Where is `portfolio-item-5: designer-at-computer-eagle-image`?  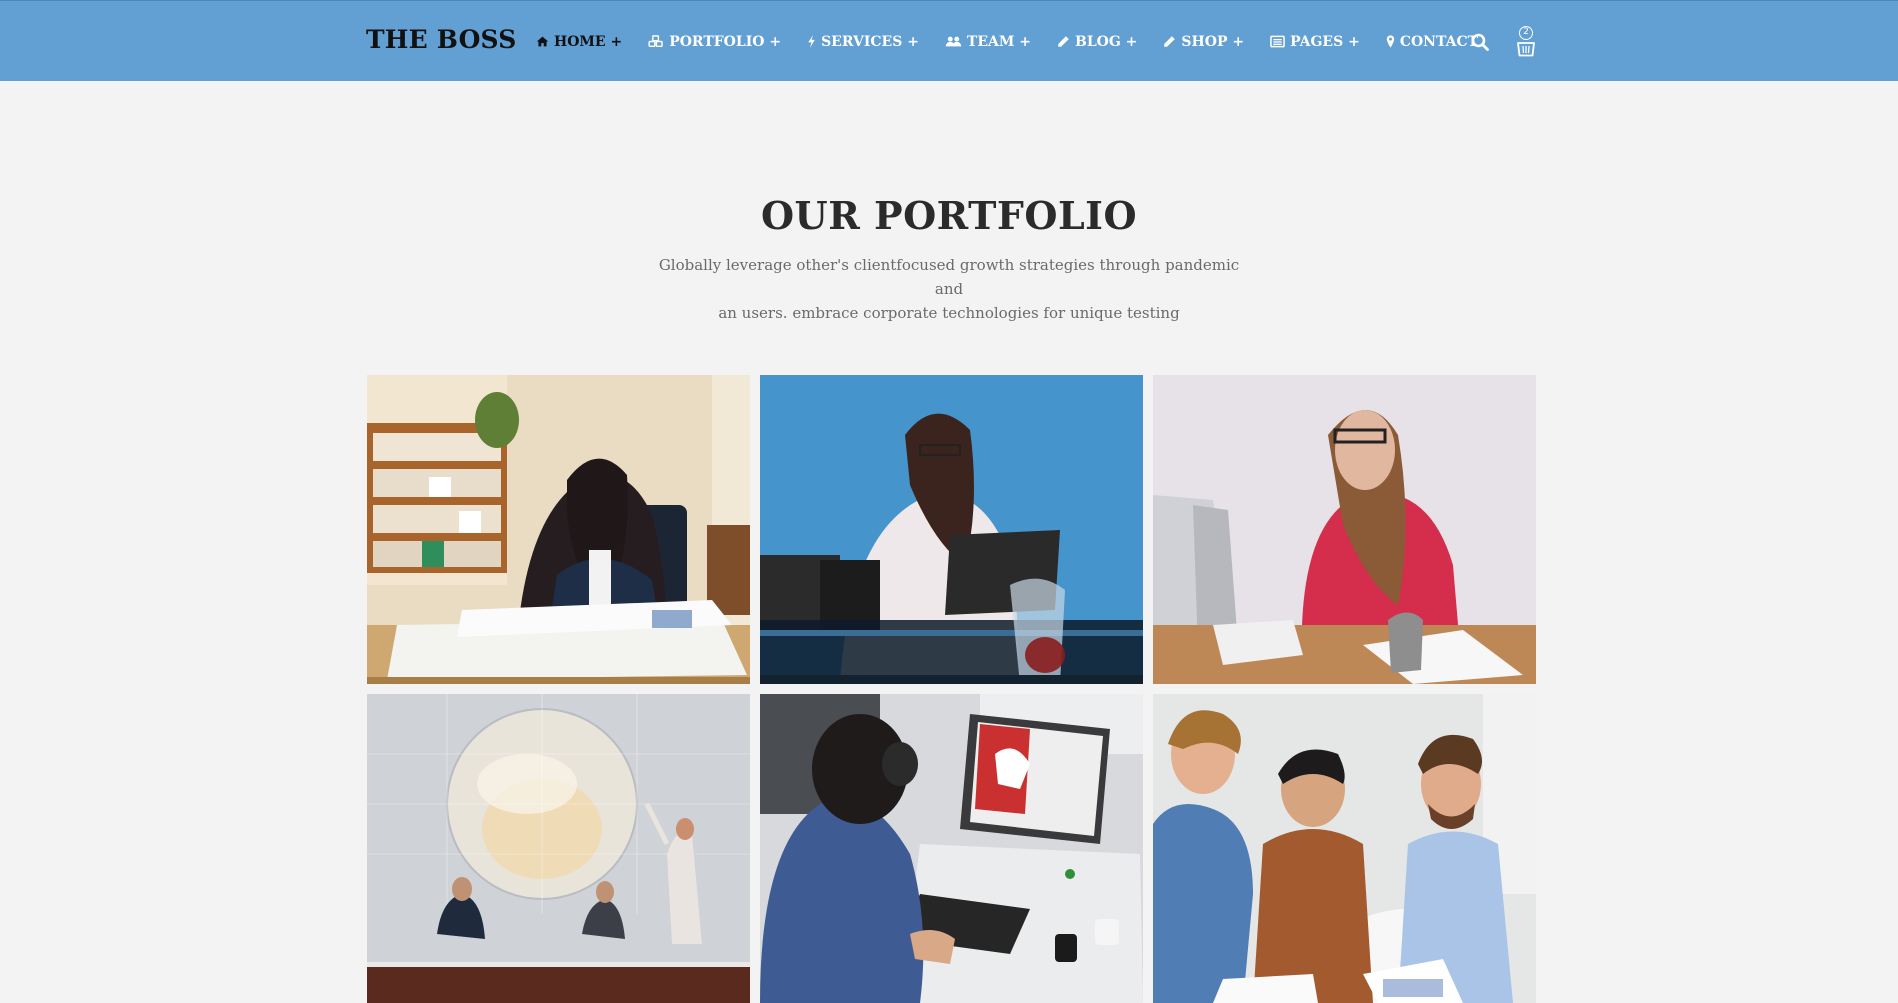
portfolio-item-5: designer-at-computer-eagle-image is located at coordinates (951, 848).